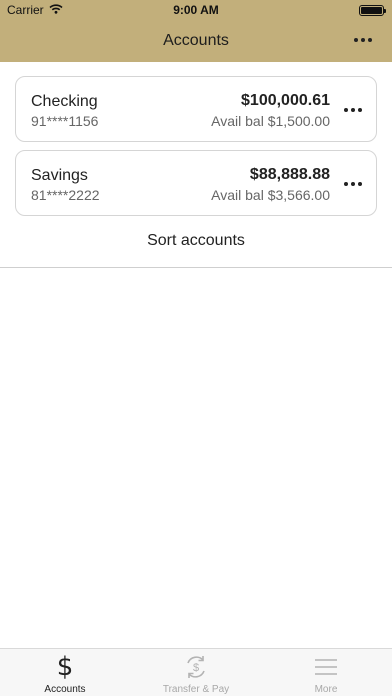  I want to click on tab-label: Transfer & Pay, so click(196, 689).